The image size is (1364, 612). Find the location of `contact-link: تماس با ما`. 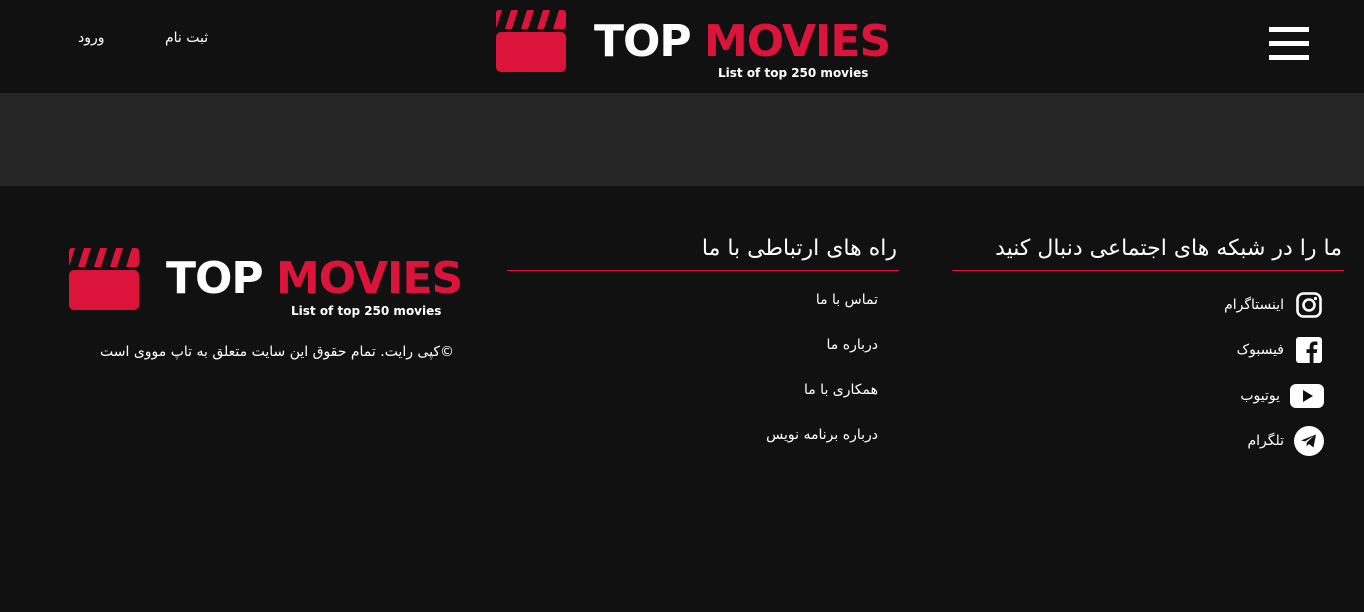

contact-link: تماس با ما is located at coordinates (847, 300).